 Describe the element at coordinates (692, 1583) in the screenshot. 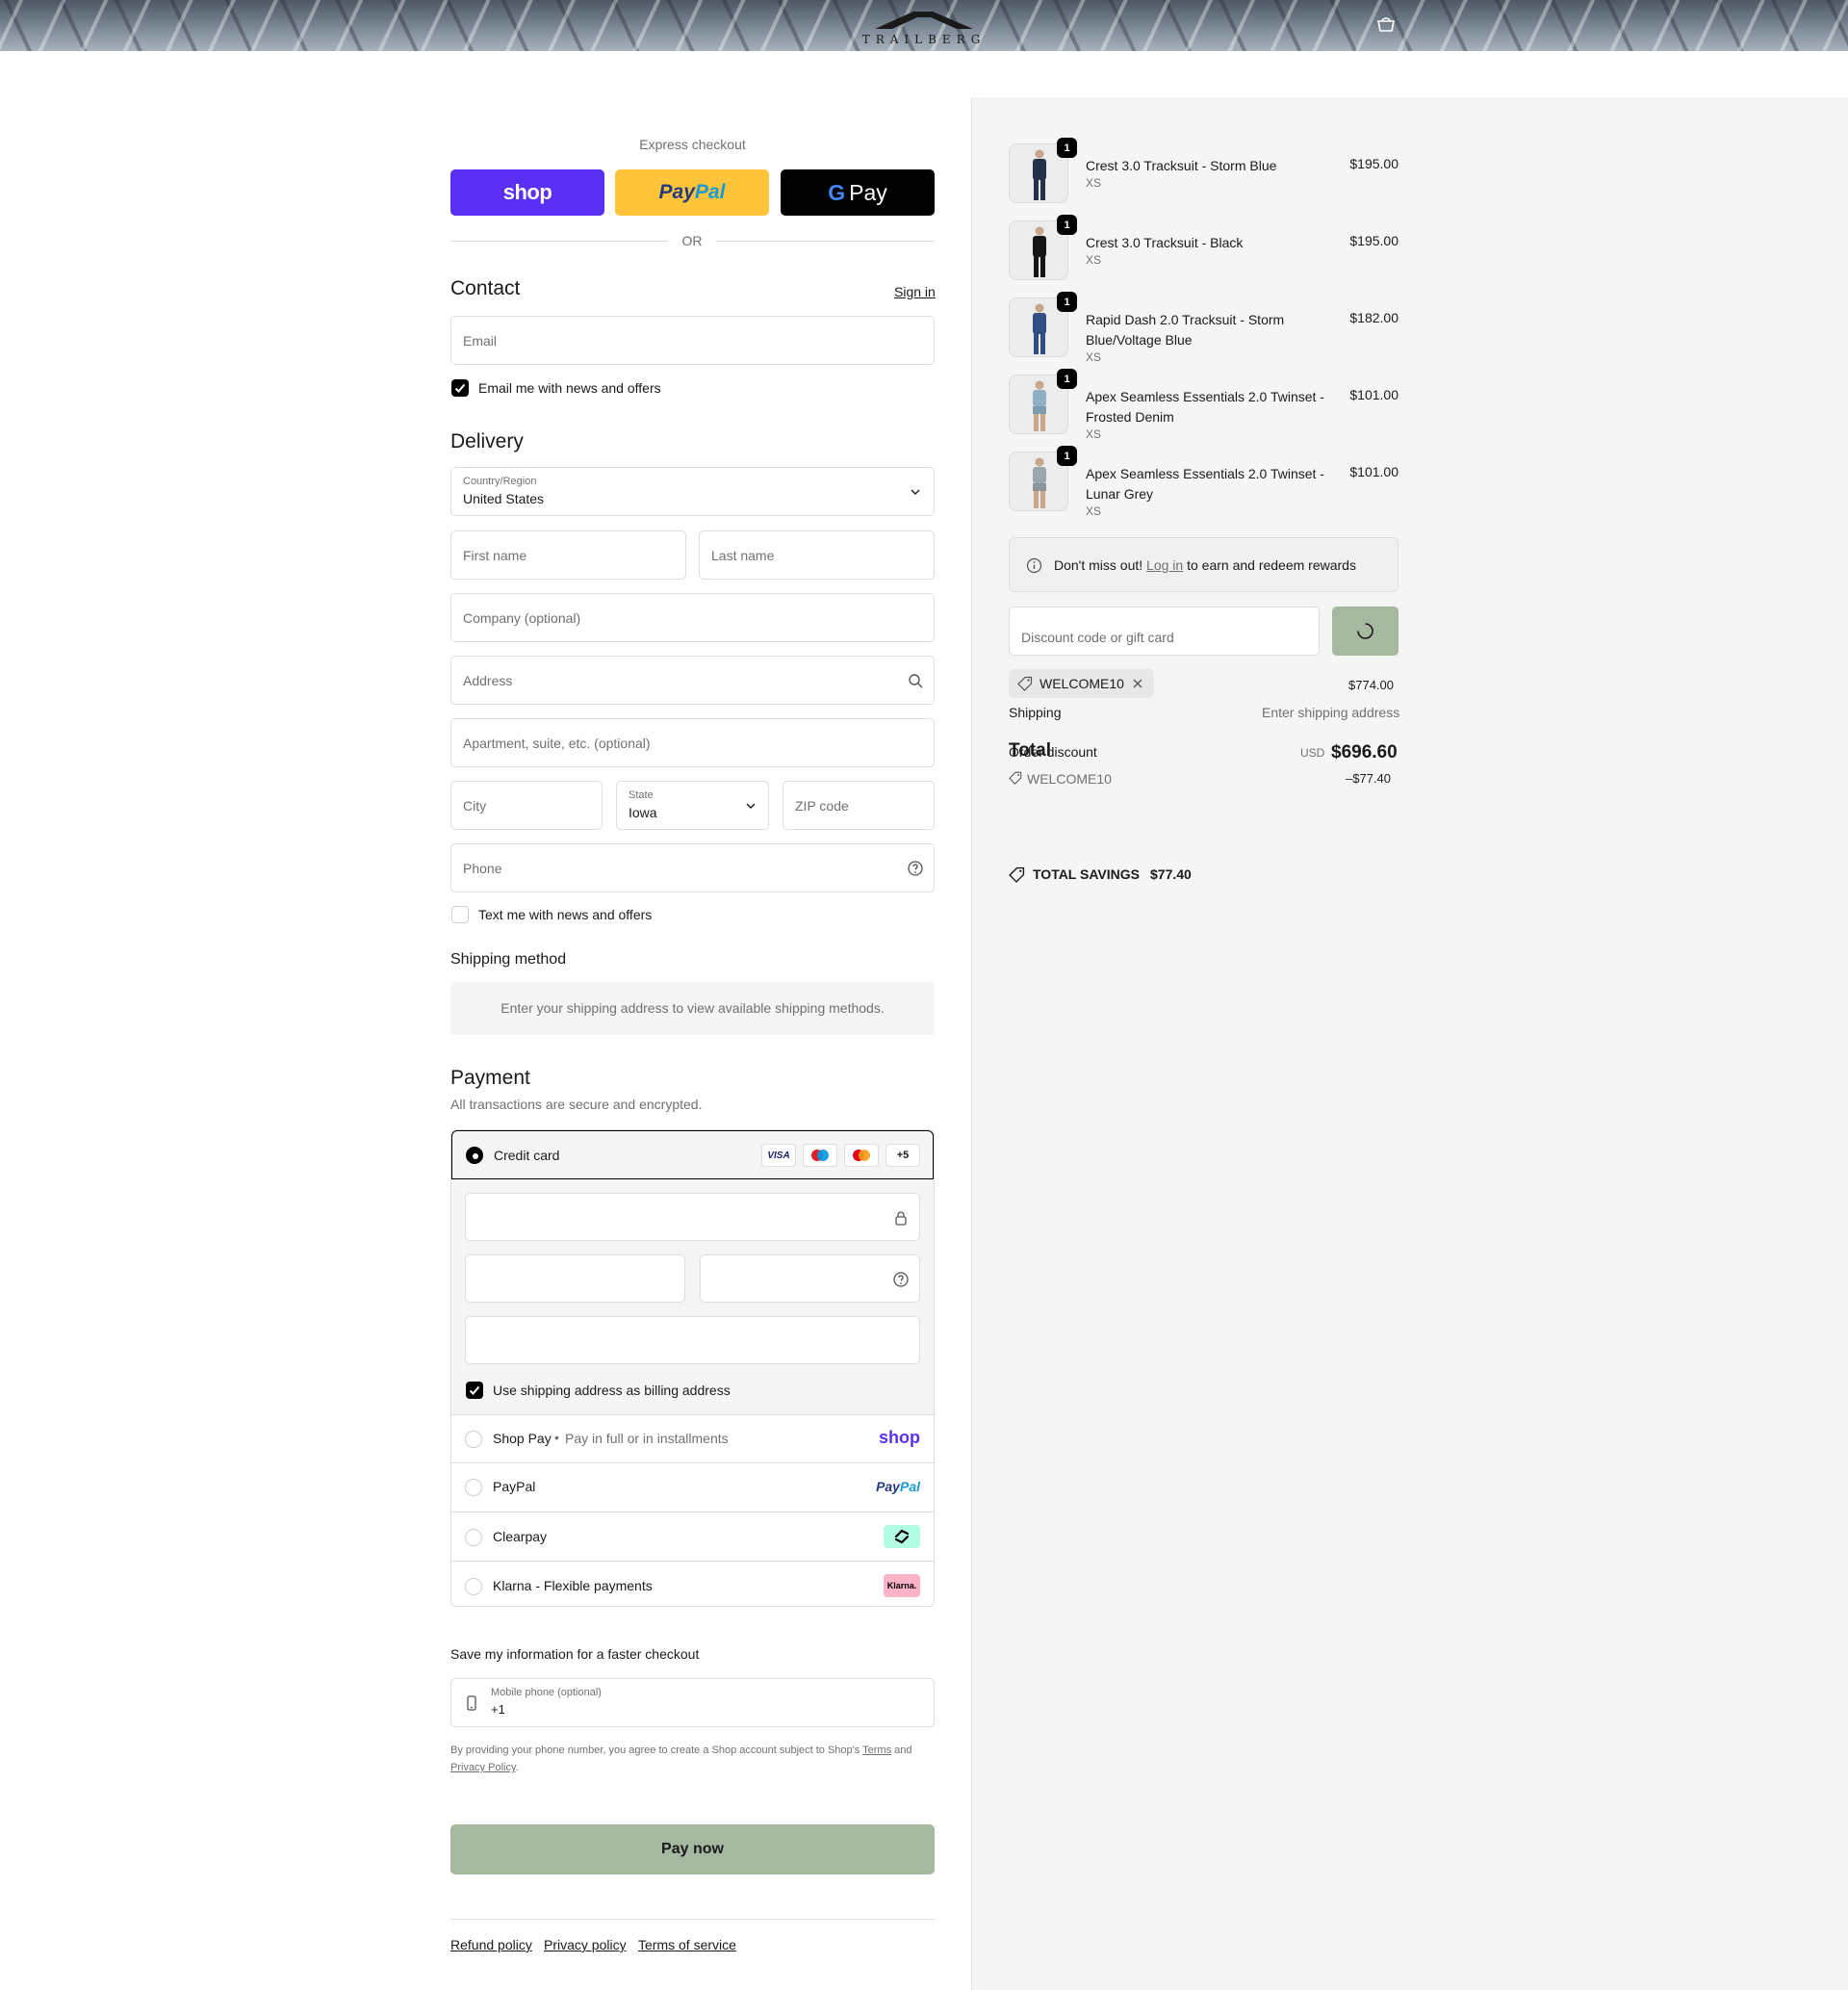

I see `klarna-option: Klarna - Flexible payments Klarna.` at that location.